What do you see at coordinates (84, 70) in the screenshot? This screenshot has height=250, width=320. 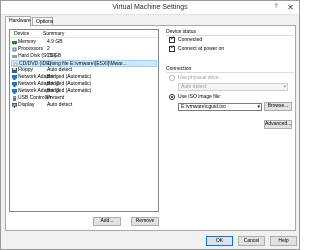 I see `device-row-floppy: Floppy Auto detect` at bounding box center [84, 70].